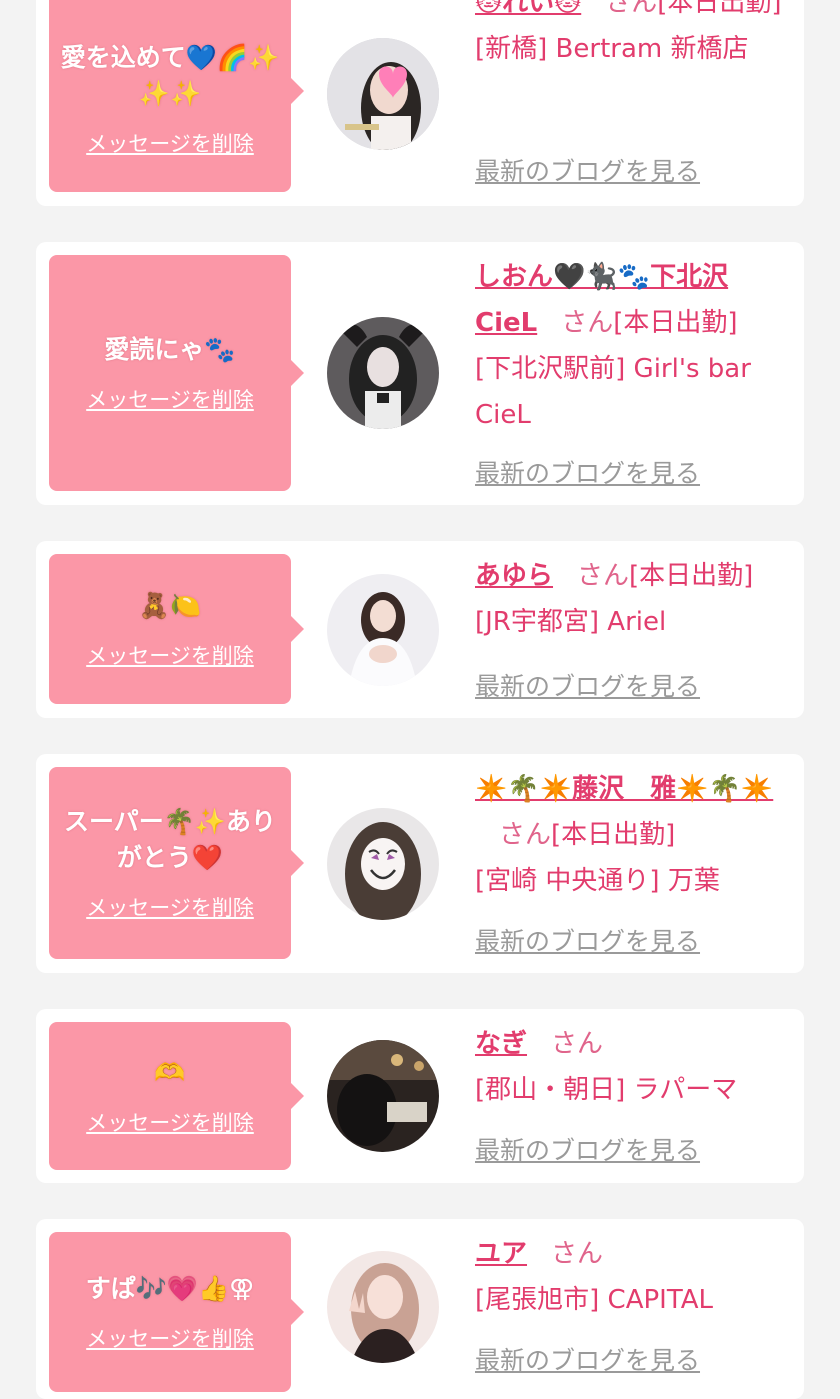 This screenshot has height=1399, width=840. What do you see at coordinates (514, 576) in the screenshot?
I see `member-name-link: あゆら` at bounding box center [514, 576].